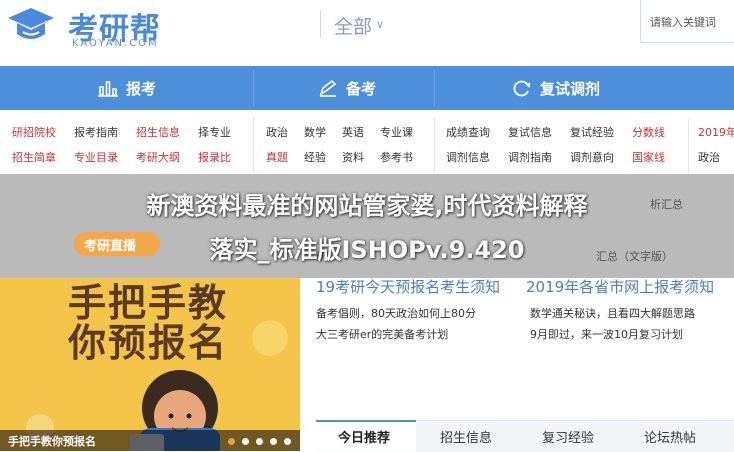 The image size is (734, 452). I want to click on link-jingyan: 经验, so click(315, 157).